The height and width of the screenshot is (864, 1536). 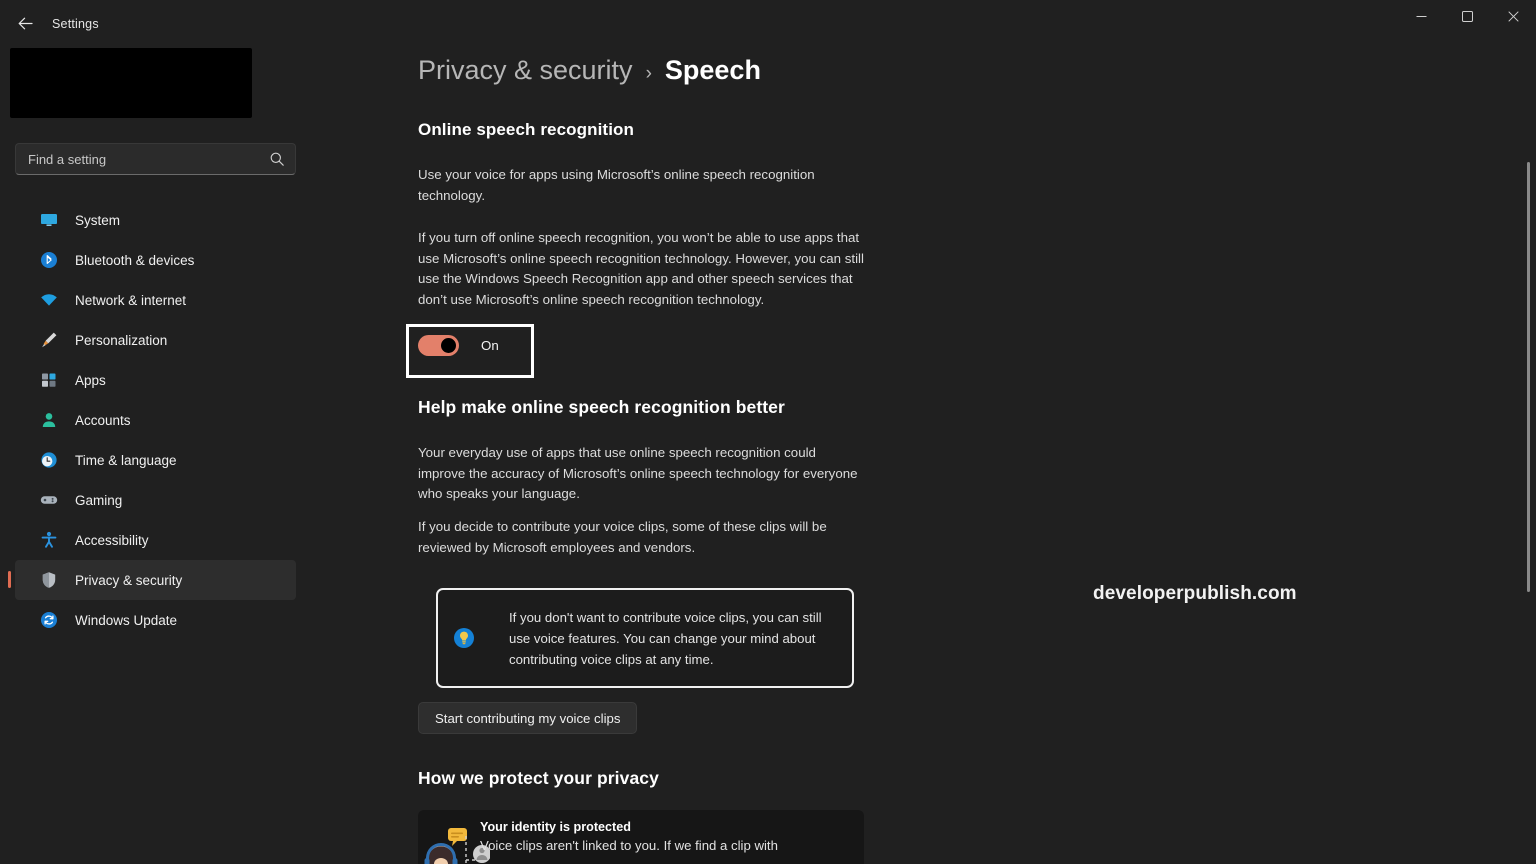 I want to click on section-heading-online-speech-recognition: Online speech recognition, so click(x=526, y=129).